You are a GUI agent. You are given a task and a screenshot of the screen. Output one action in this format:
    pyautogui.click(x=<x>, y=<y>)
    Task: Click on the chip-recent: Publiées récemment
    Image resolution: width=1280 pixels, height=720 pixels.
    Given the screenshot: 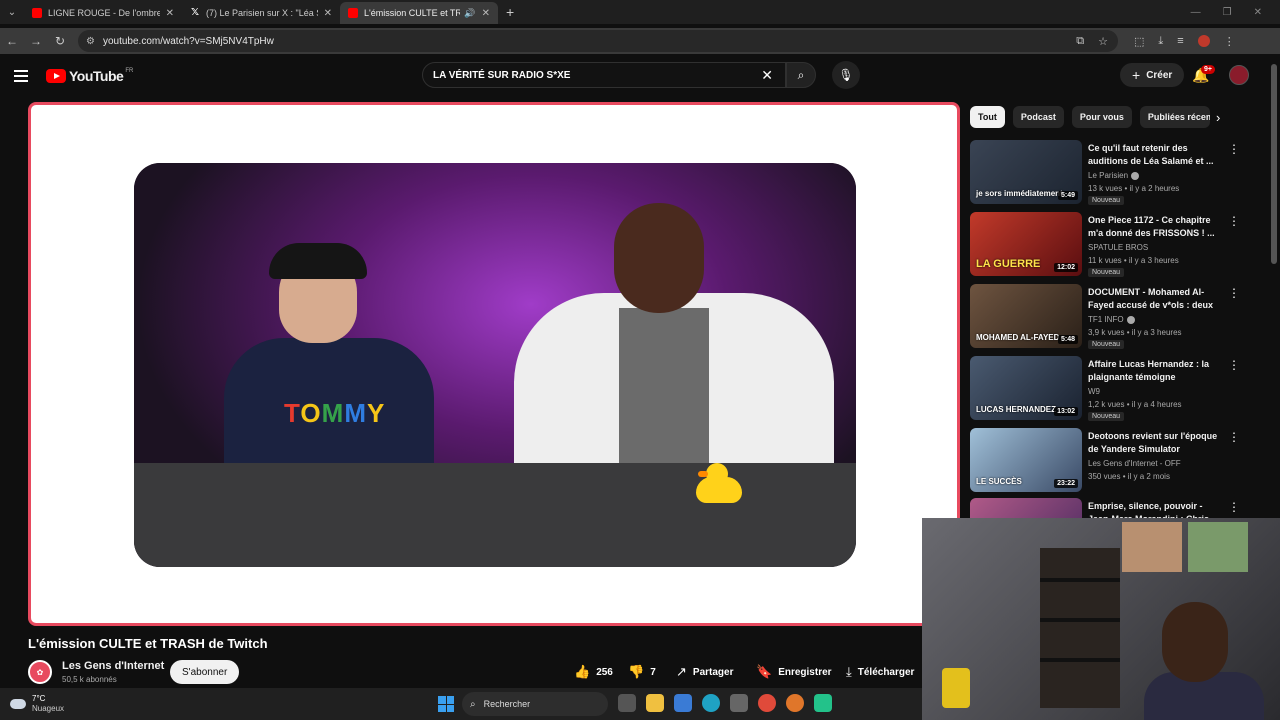 What is the action you would take?
    pyautogui.click(x=1174, y=117)
    